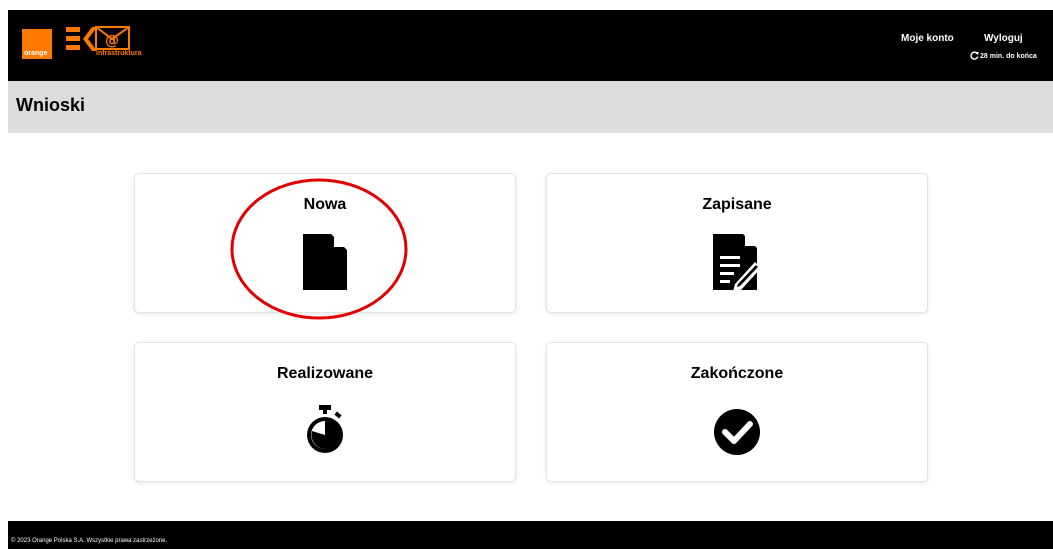 The image size is (1053, 549). What do you see at coordinates (325, 373) in the screenshot?
I see `tile-in-progress-label: Realizowane` at bounding box center [325, 373].